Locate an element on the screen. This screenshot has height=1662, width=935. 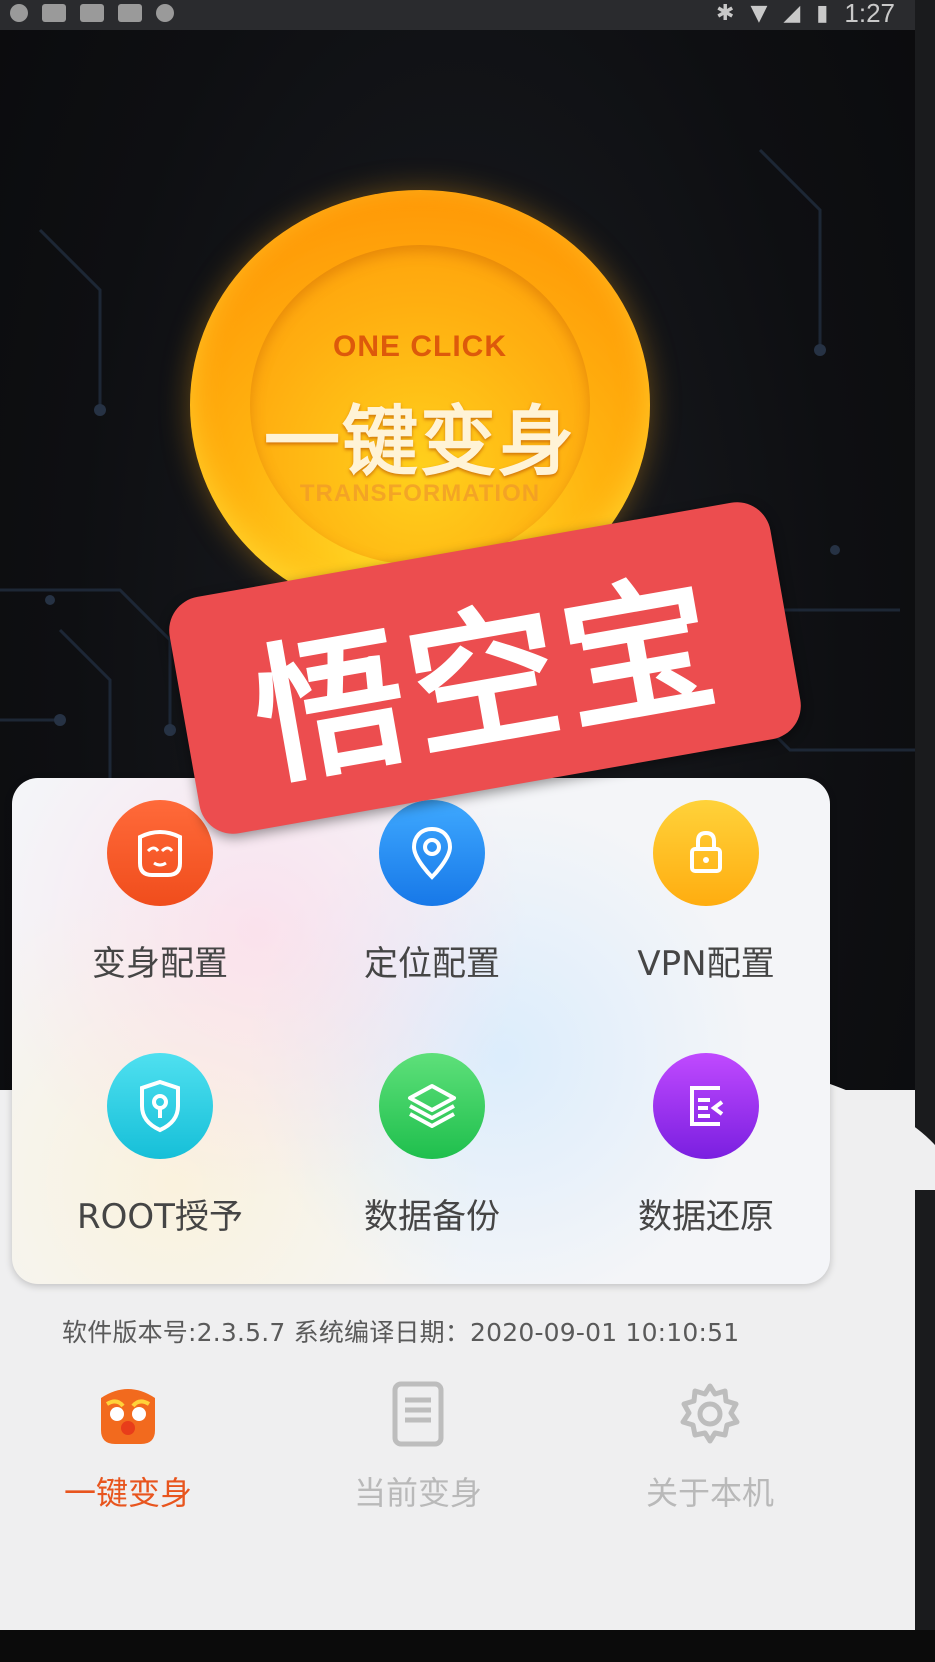
menu-item-data-restore: 数据还原 is located at coordinates (706, 1153).